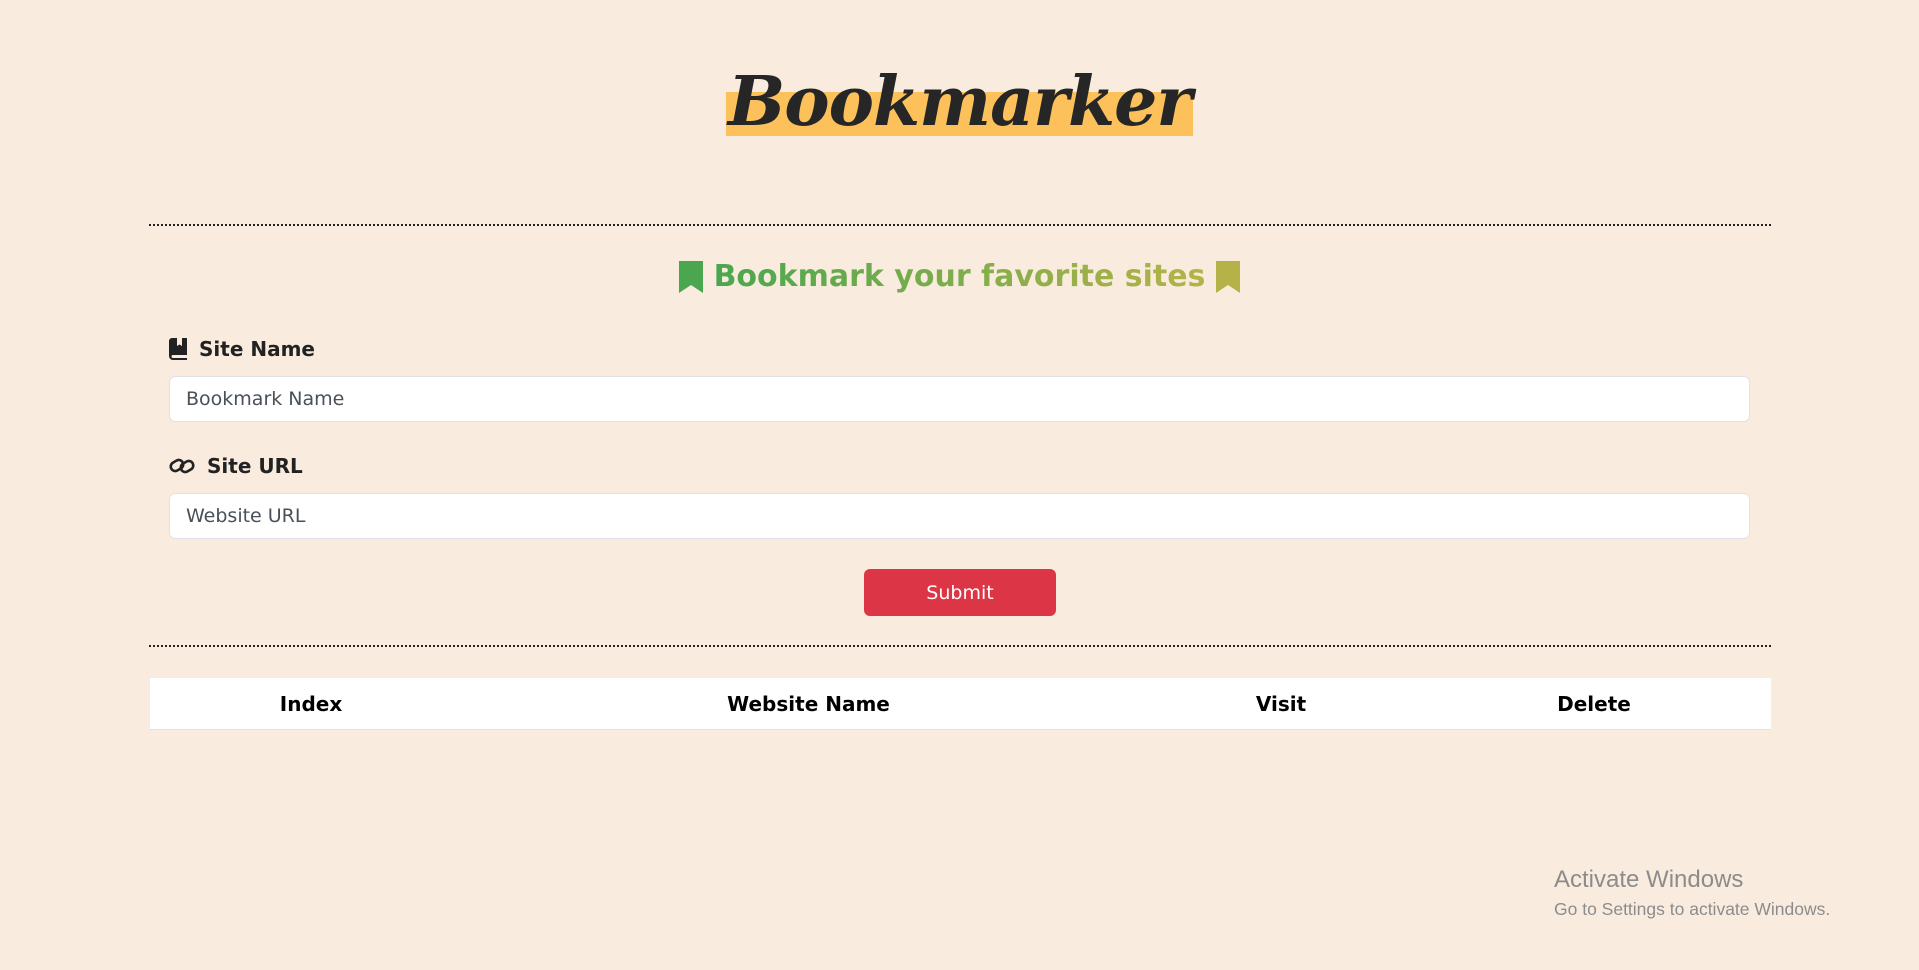 The height and width of the screenshot is (970, 1919). What do you see at coordinates (311, 703) in the screenshot?
I see `column-header-index: Index` at bounding box center [311, 703].